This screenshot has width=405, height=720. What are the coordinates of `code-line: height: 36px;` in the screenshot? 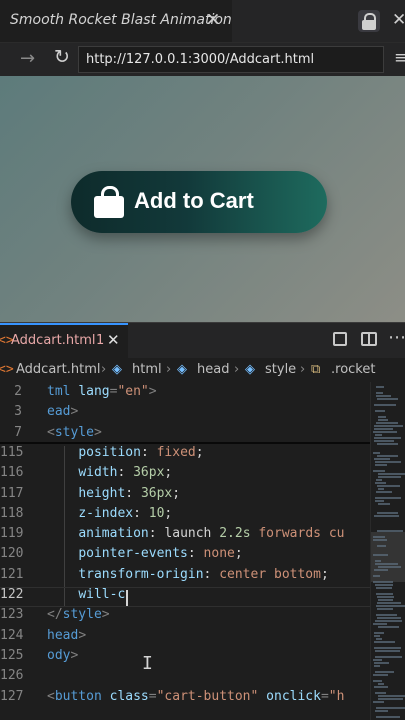 It's located at (113, 493).